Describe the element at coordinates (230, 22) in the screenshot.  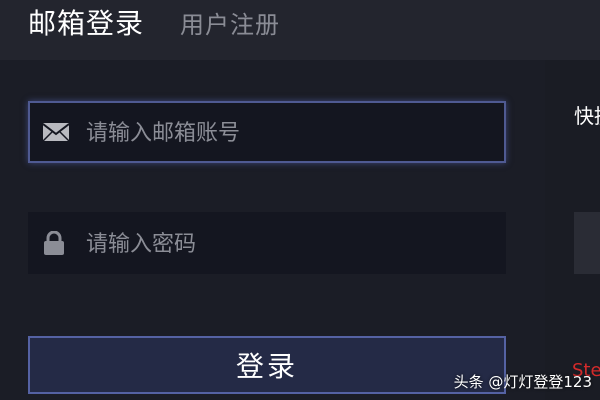
I see `tab-register: 用户注册` at that location.